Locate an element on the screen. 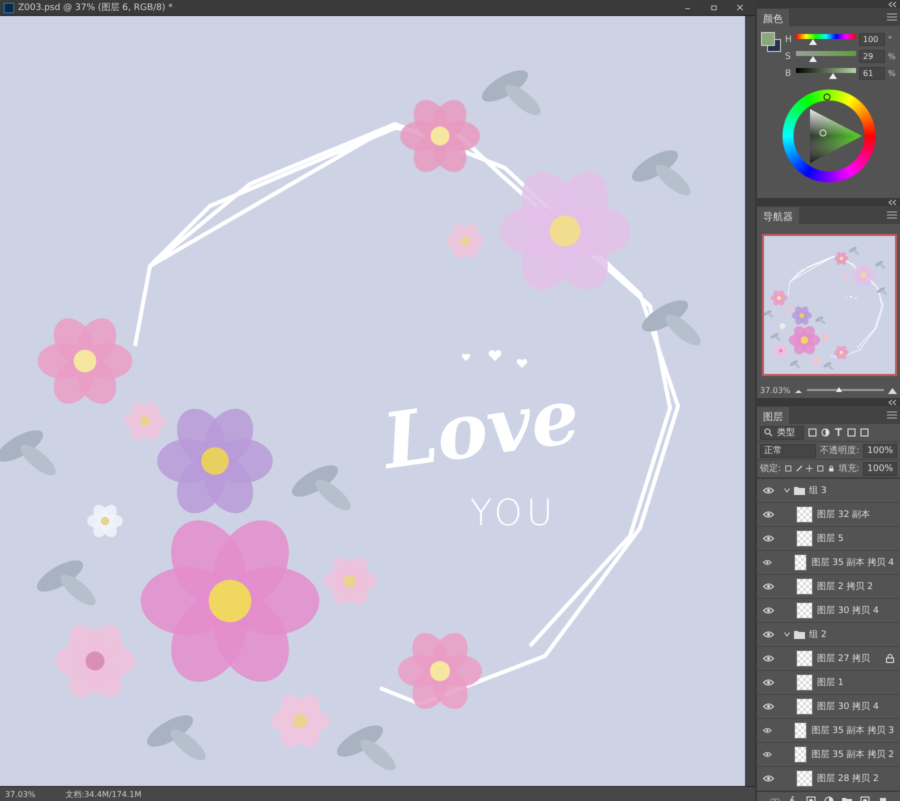 This screenshot has height=801, width=900. artboard-icon is located at coordinates (820, 468).